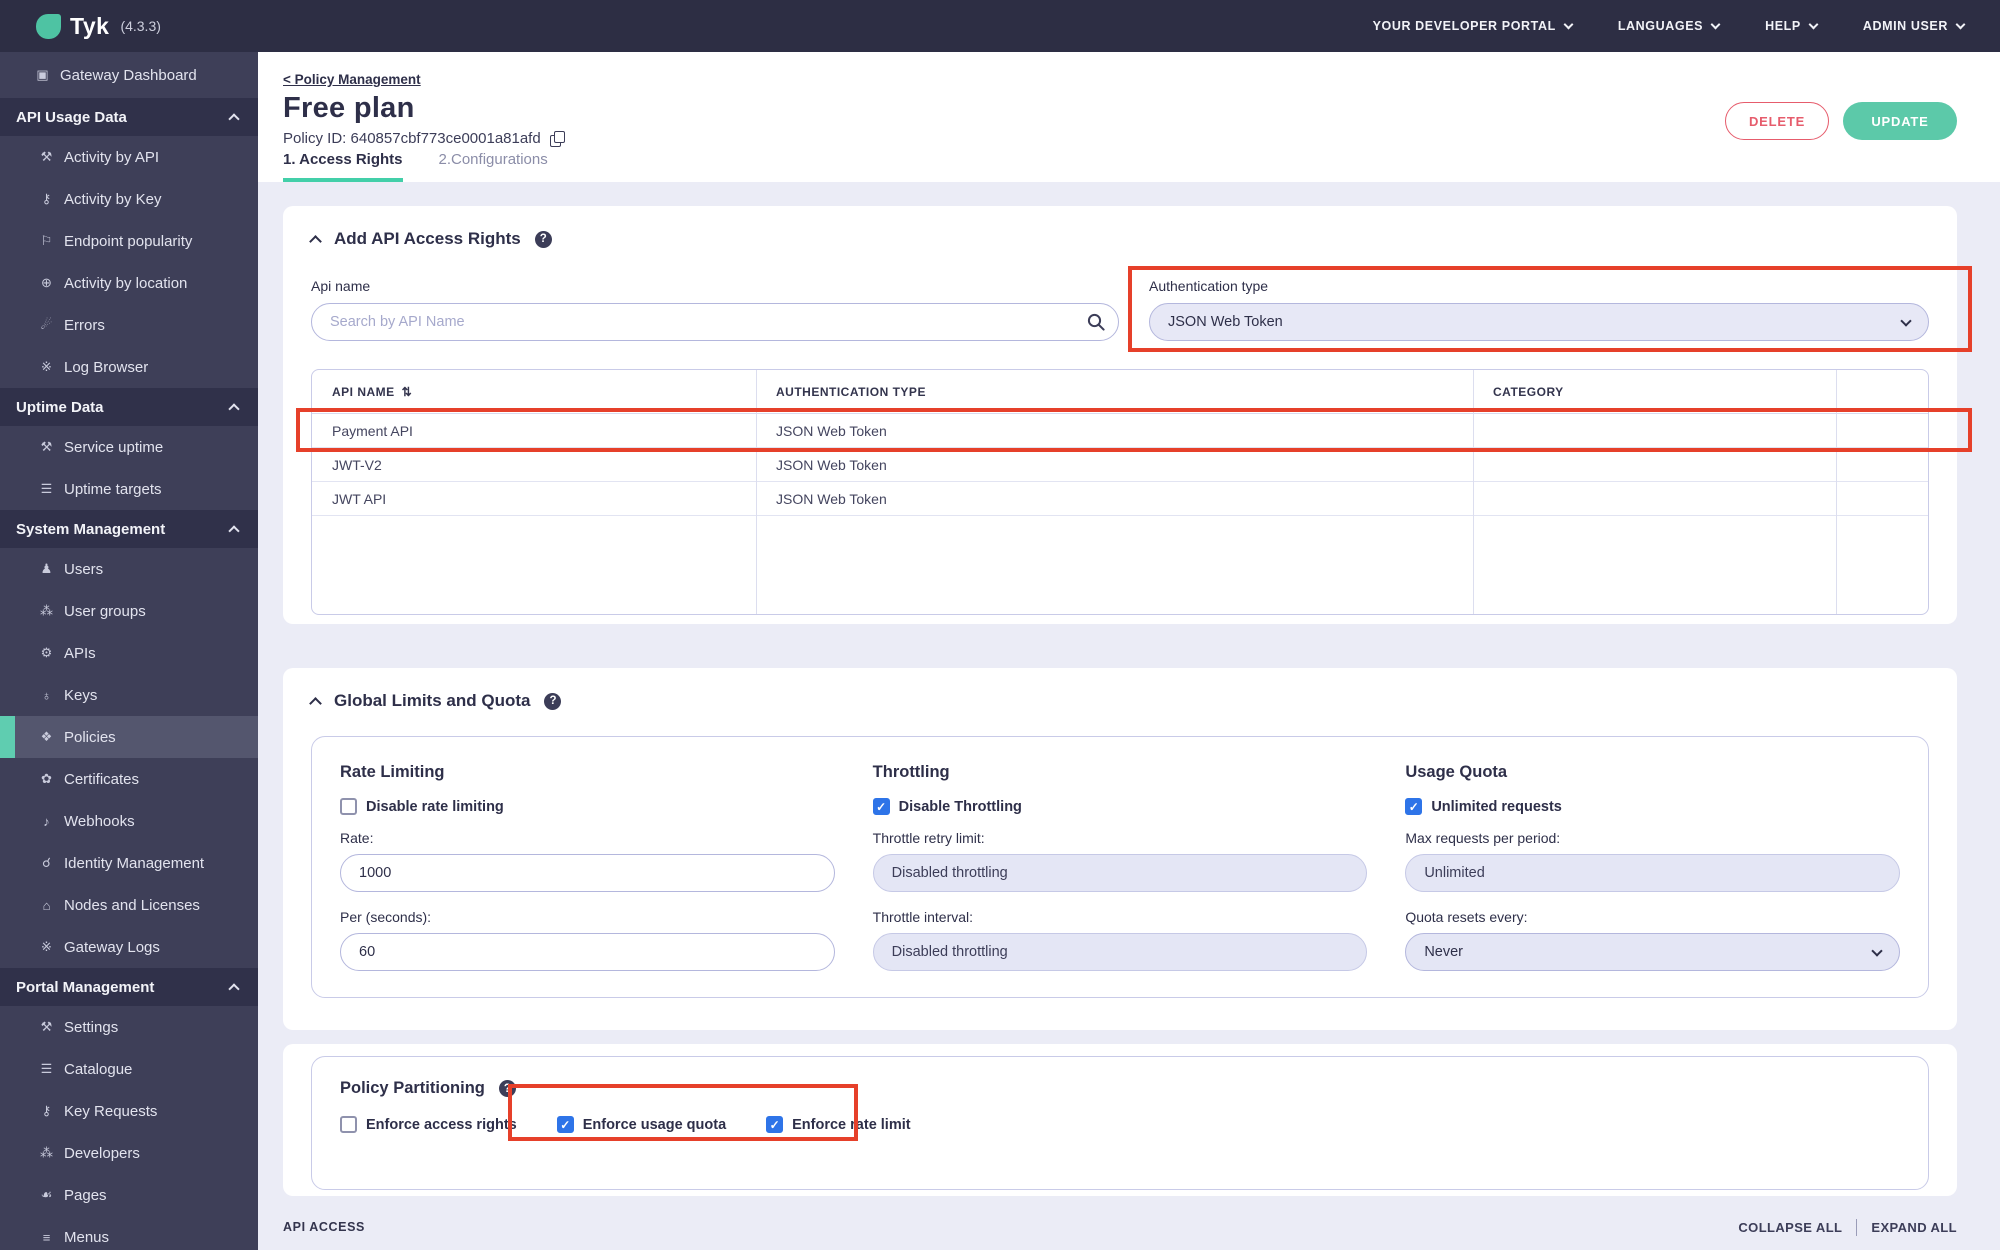 This screenshot has width=2000, height=1250. What do you see at coordinates (98, 26) in the screenshot?
I see `tyk-logo: Tyk (4.3.3)` at bounding box center [98, 26].